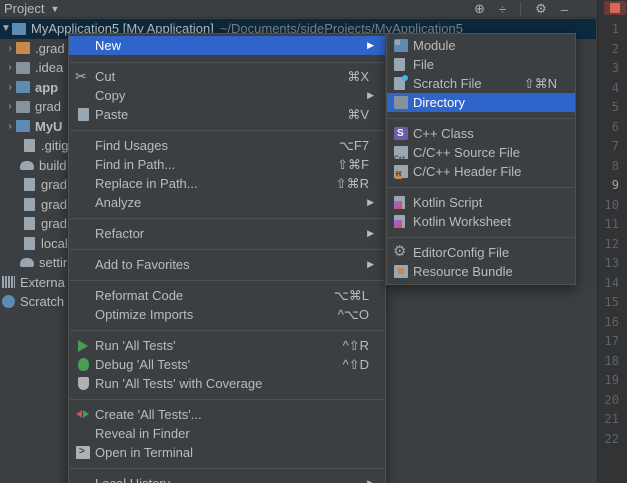 The image size is (627, 483). Describe the element at coordinates (615, 87) in the screenshot. I see `line-number: 4` at that location.